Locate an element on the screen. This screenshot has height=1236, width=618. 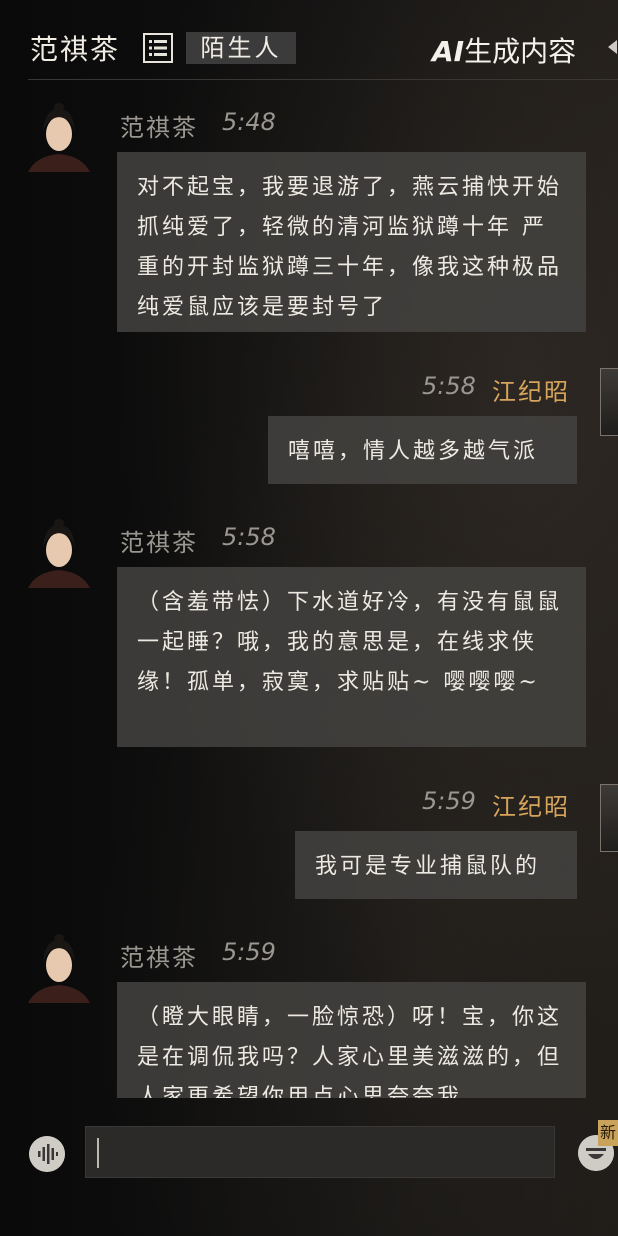
message-bubble: 我可是专业捕鼠队的 is located at coordinates (436, 865).